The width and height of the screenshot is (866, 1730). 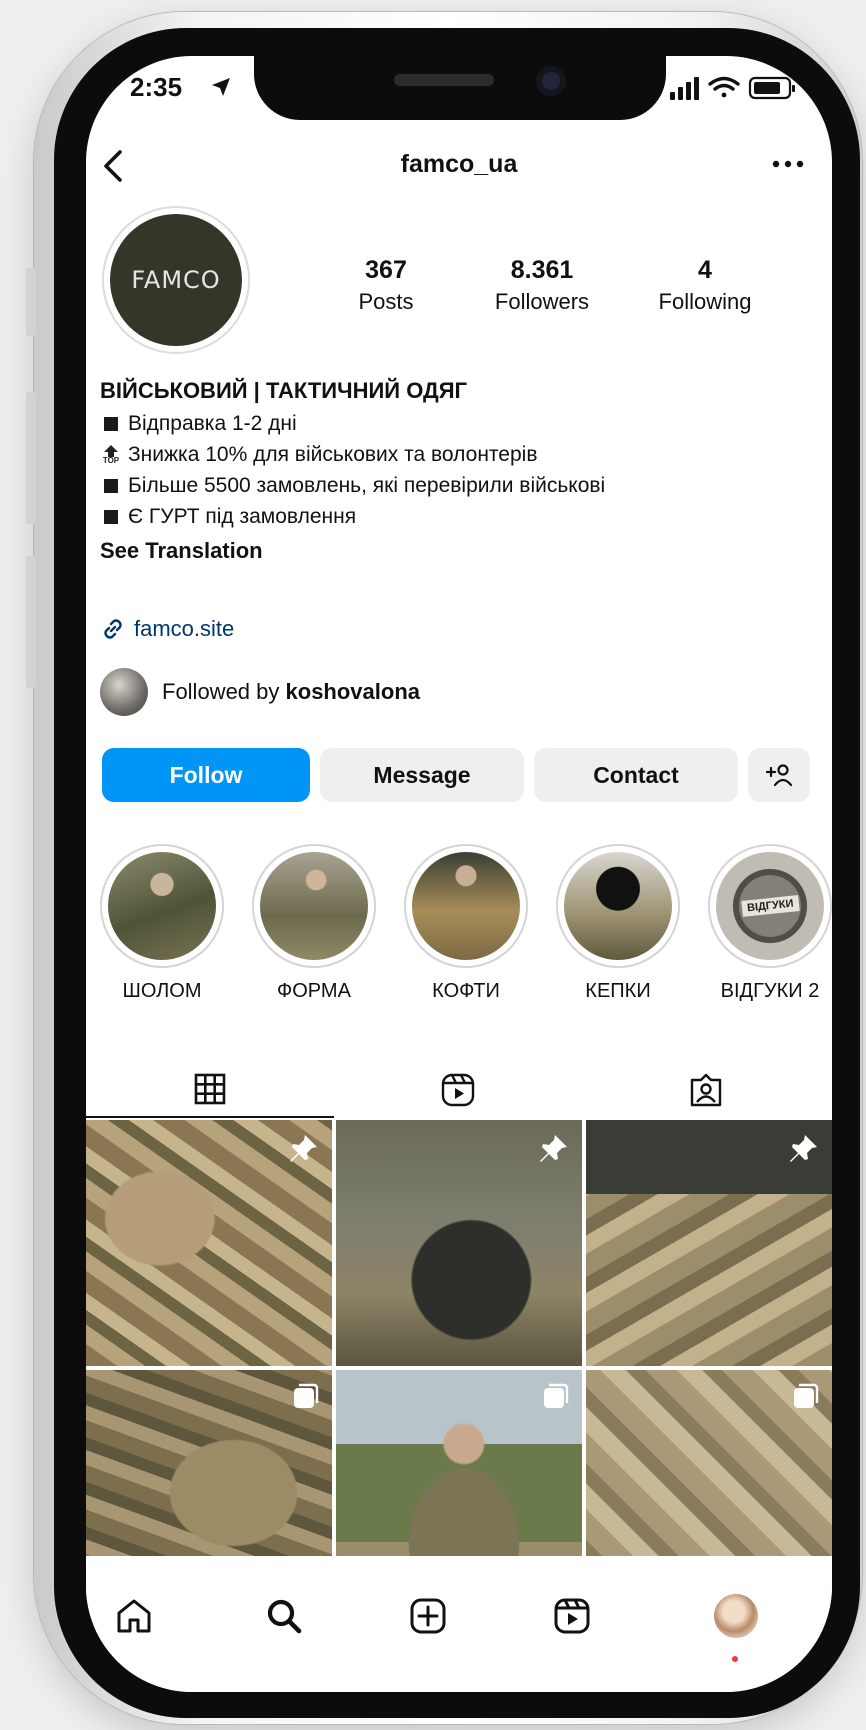 What do you see at coordinates (31, 458) in the screenshot?
I see `phone-volume-up` at bounding box center [31, 458].